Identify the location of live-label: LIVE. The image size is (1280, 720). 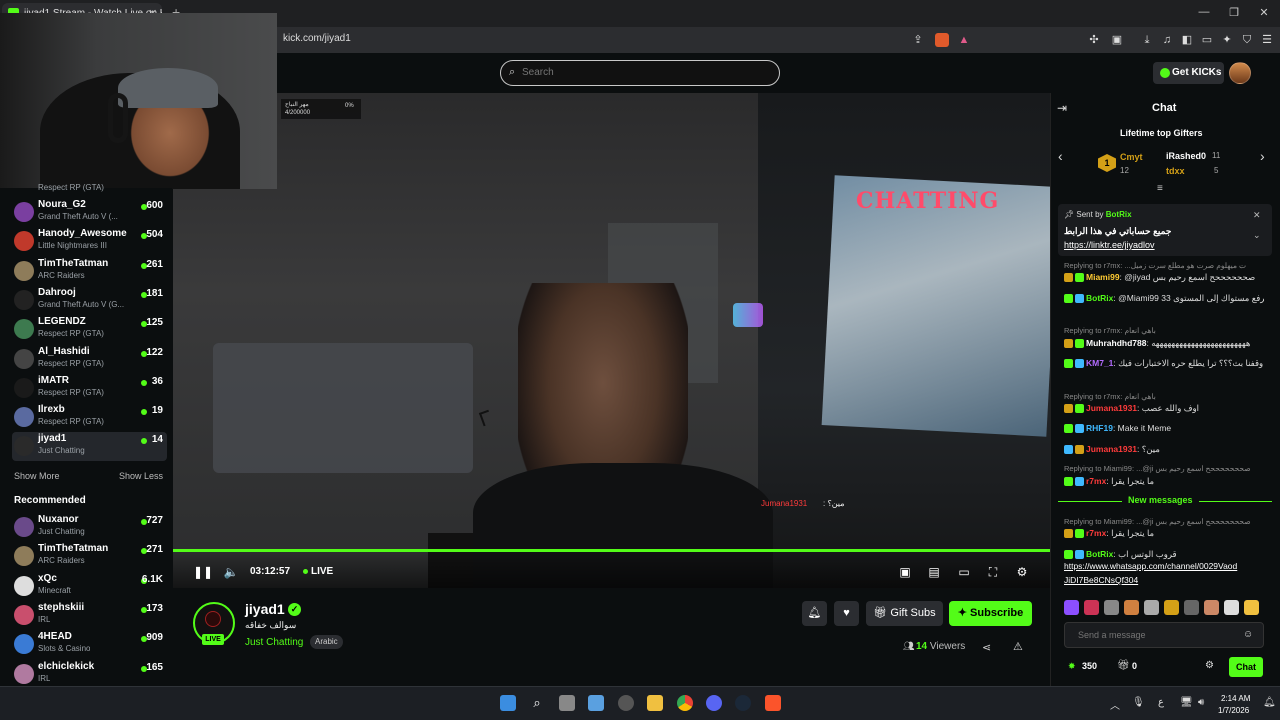
(322, 571).